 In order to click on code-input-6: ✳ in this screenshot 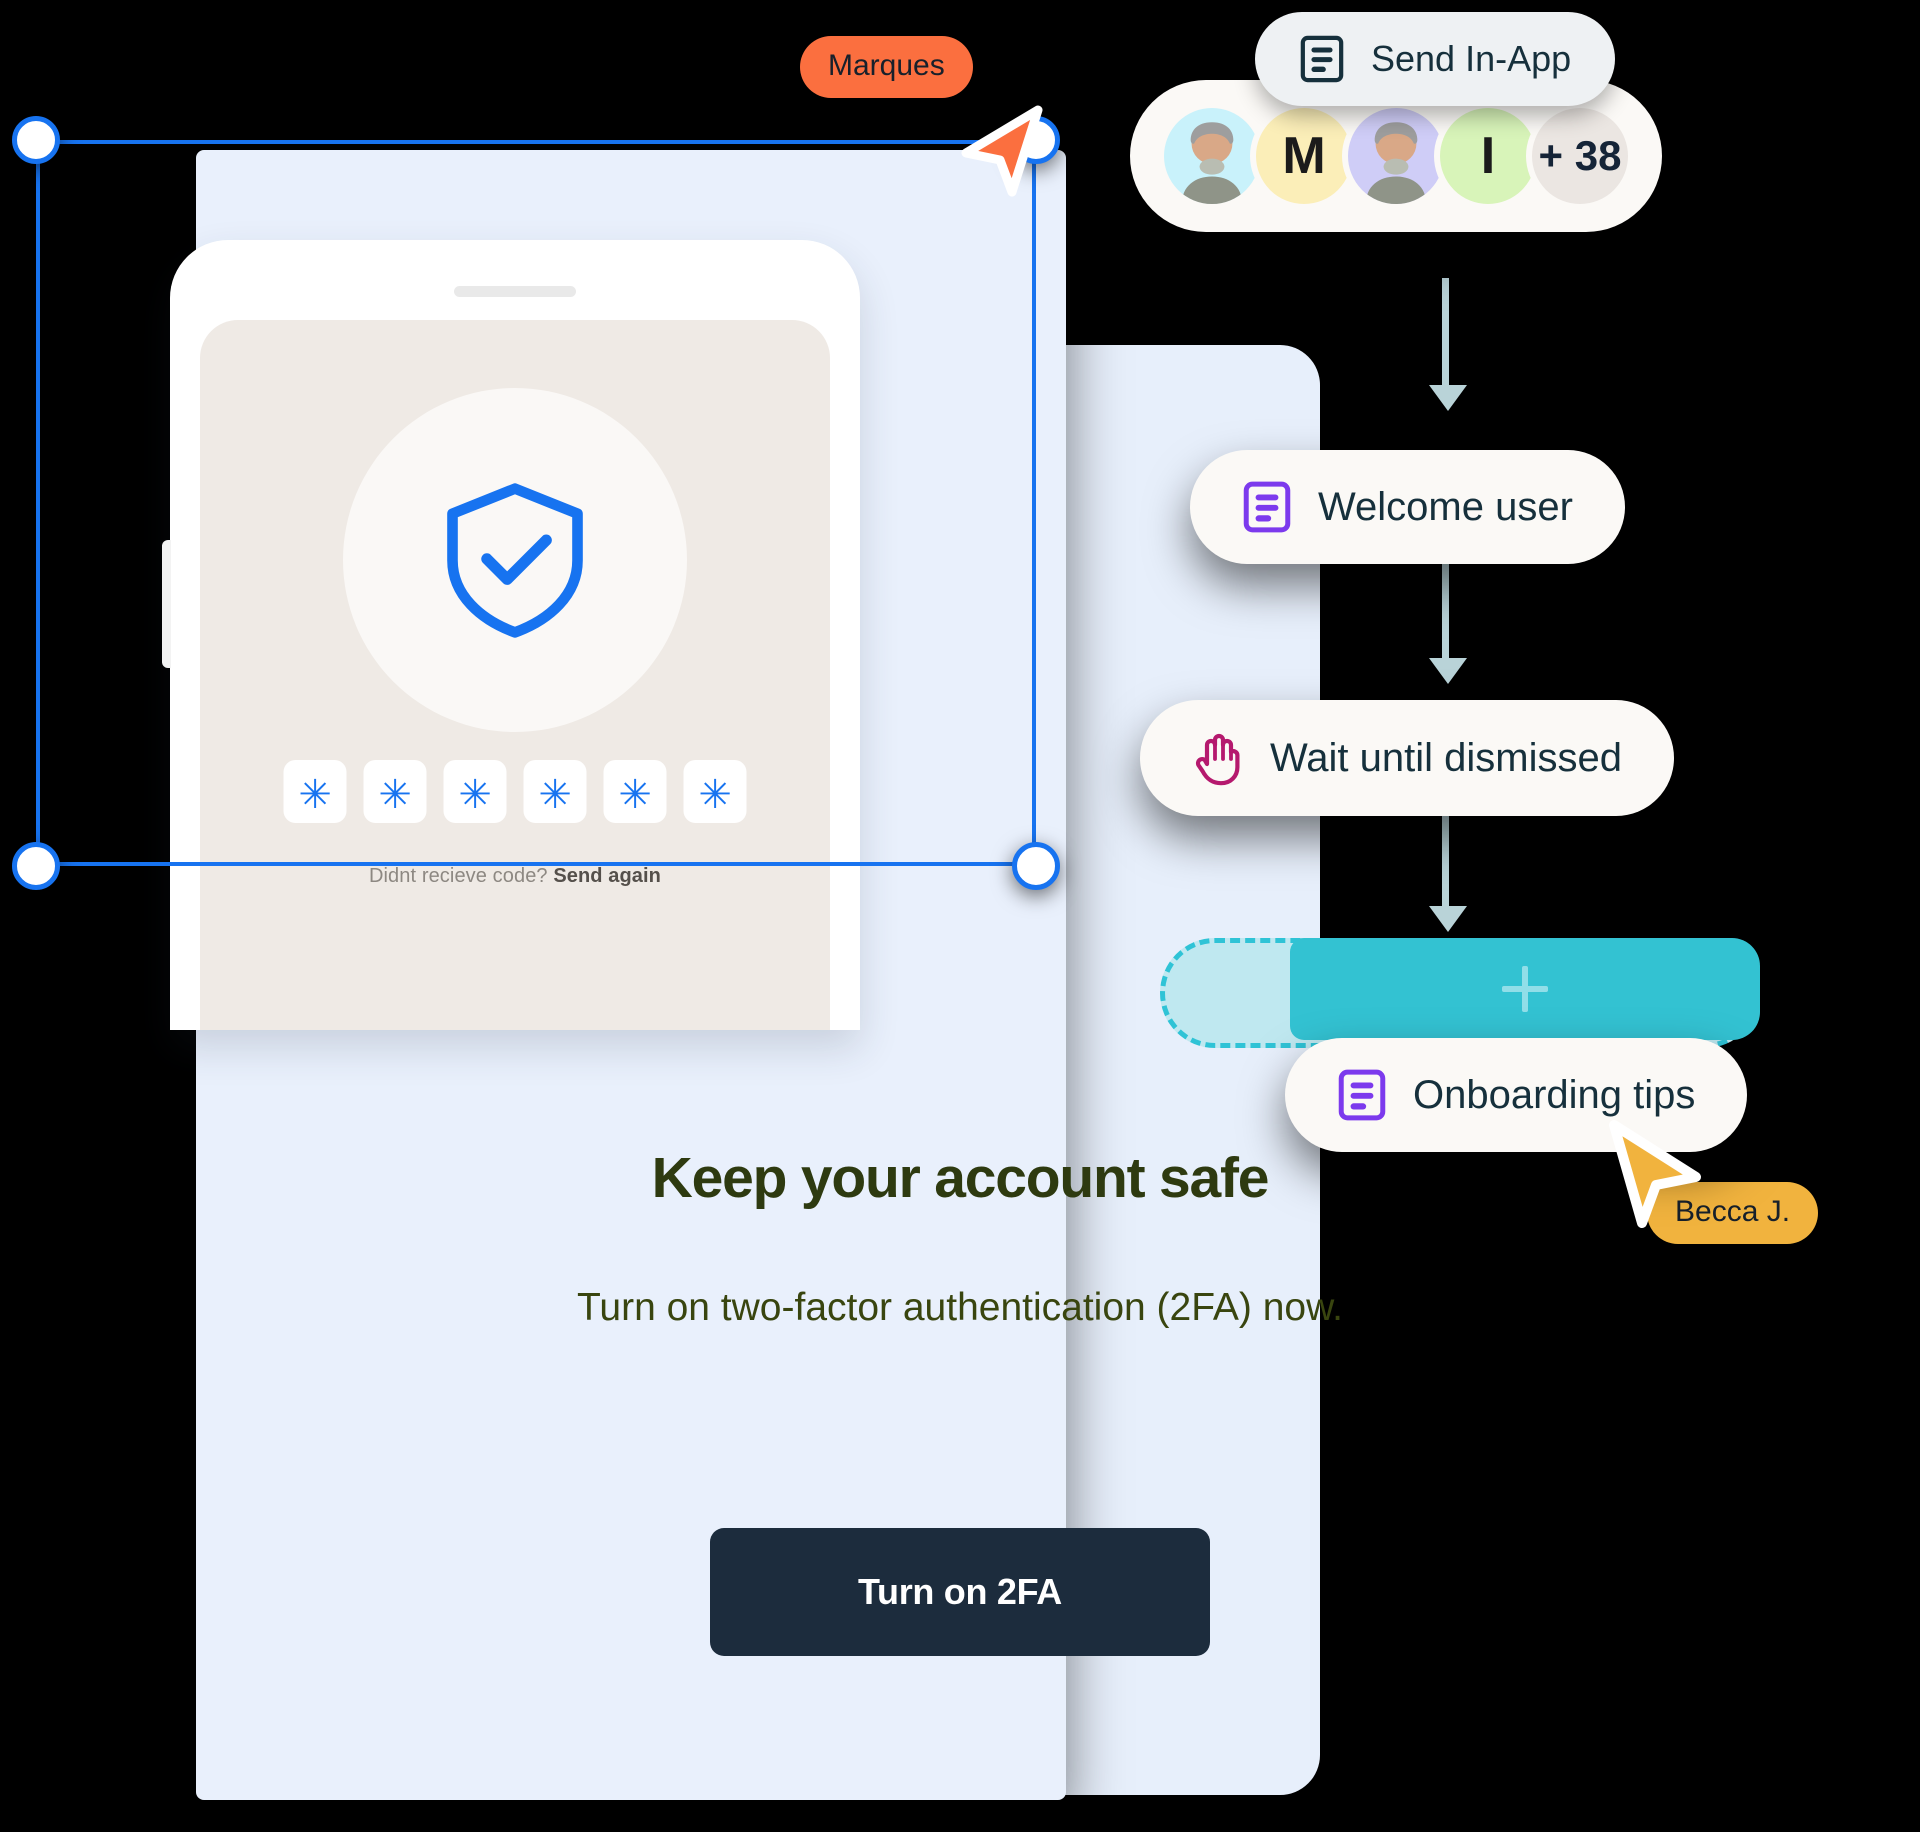, I will do `click(715, 791)`.